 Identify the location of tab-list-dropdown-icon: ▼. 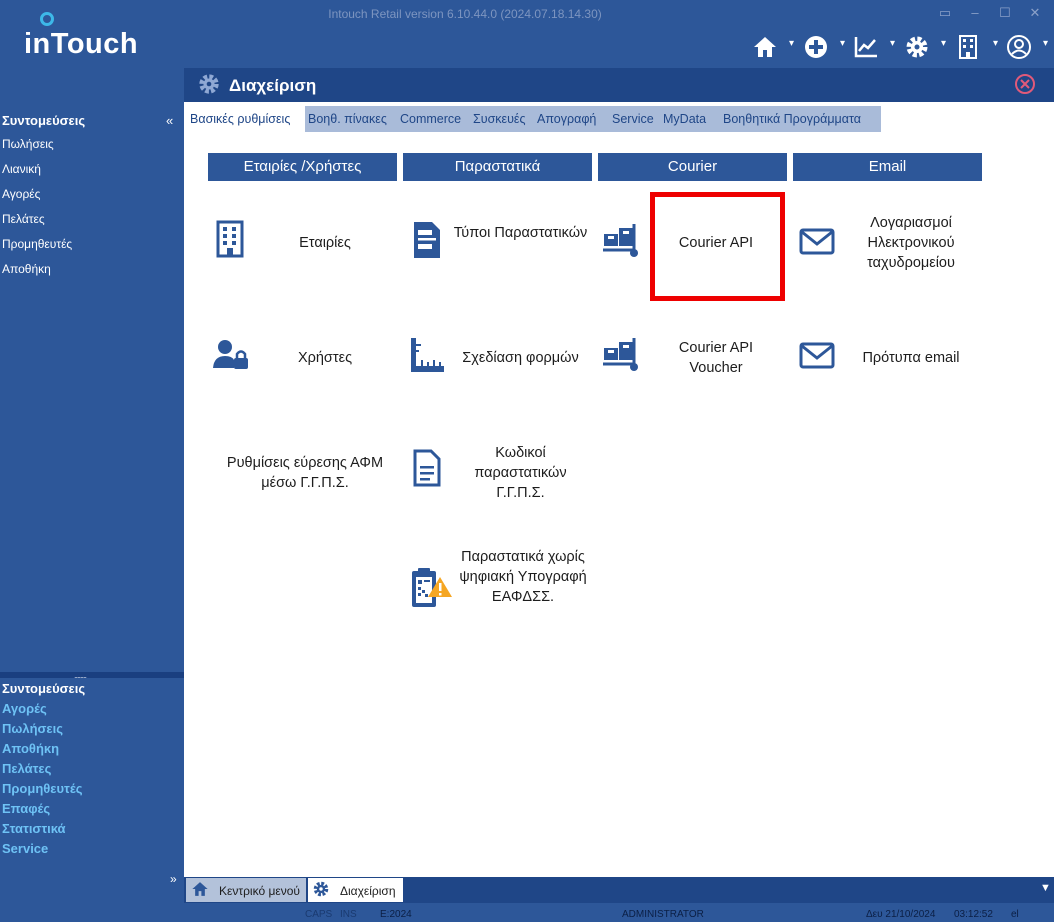
(1045, 888).